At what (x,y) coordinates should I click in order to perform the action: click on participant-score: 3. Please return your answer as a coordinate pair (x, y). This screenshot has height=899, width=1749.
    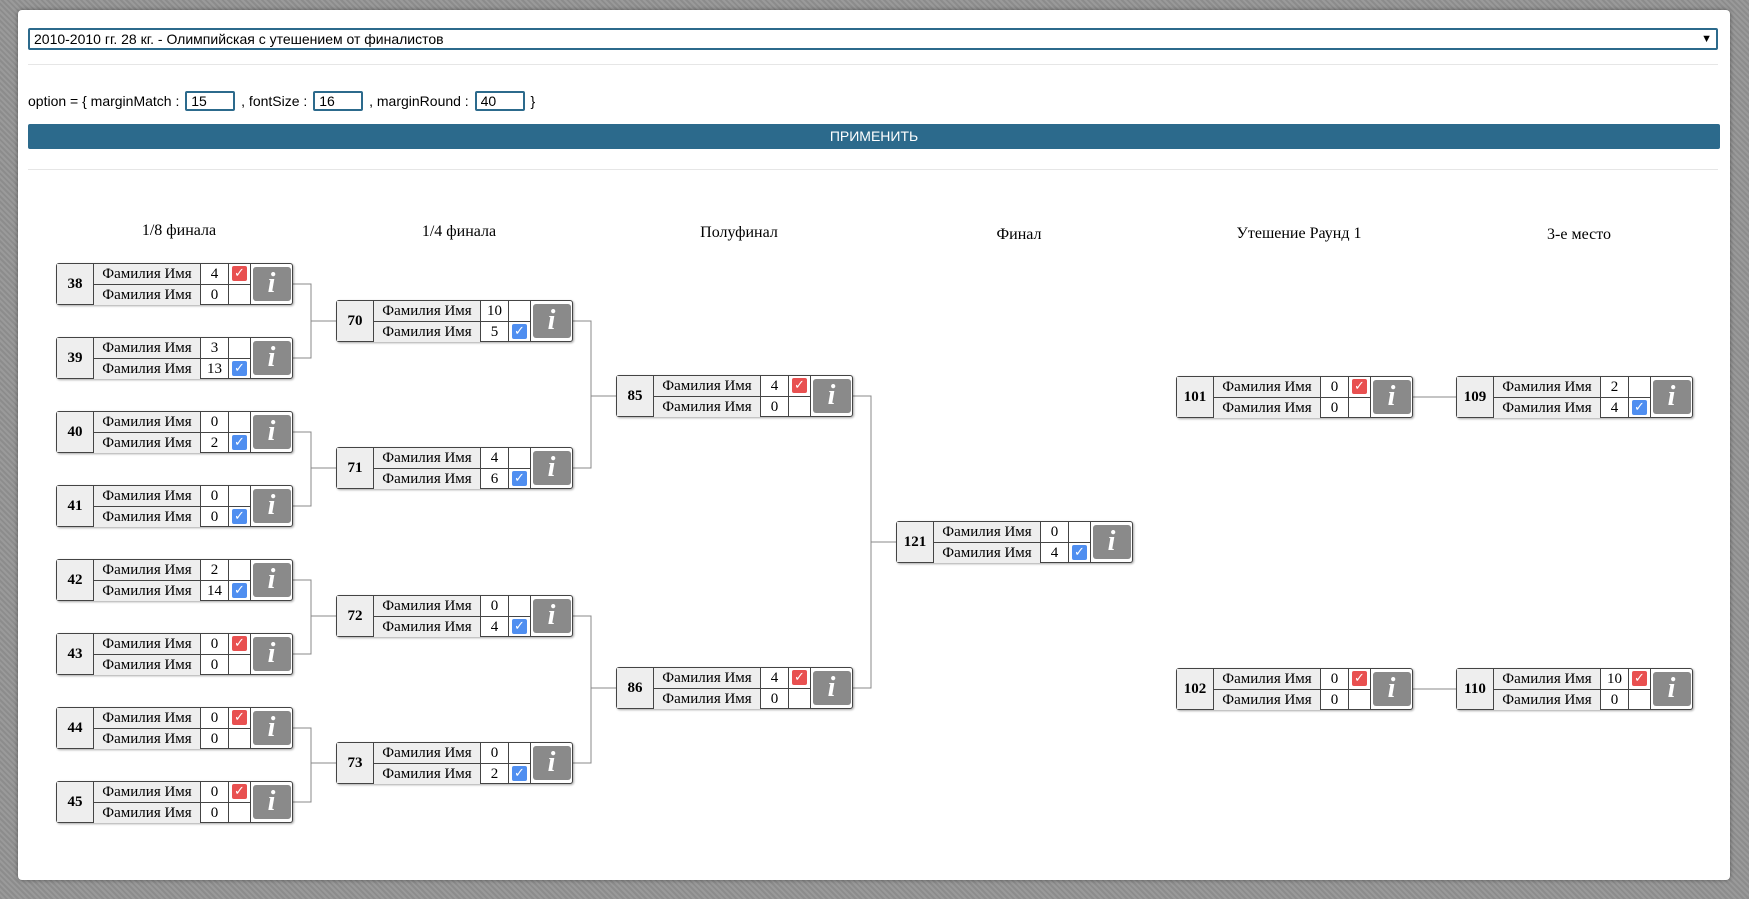
    Looking at the image, I should click on (215, 348).